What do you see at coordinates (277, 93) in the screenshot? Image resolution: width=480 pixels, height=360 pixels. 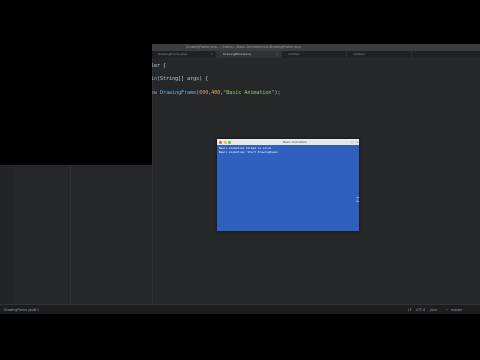 I see `code-text: );` at bounding box center [277, 93].